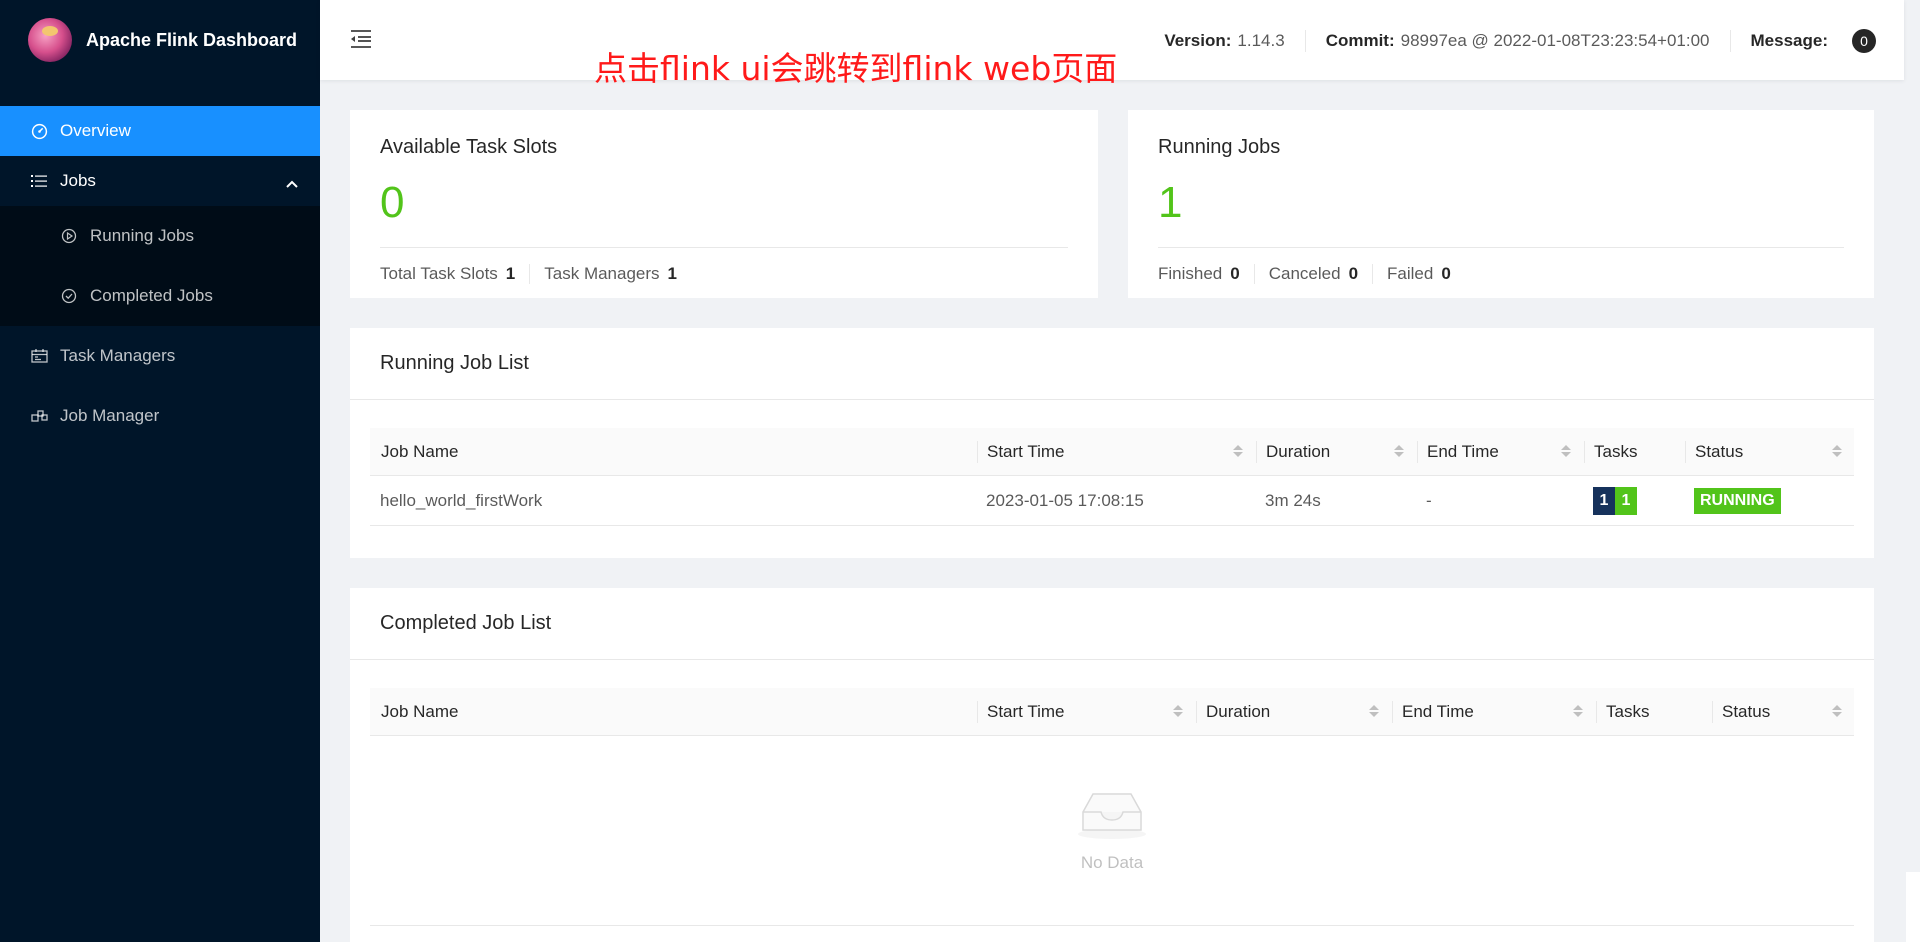 This screenshot has height=942, width=1920. Describe the element at coordinates (192, 39) in the screenshot. I see `brand-title: Apache Flink Dashboard` at that location.